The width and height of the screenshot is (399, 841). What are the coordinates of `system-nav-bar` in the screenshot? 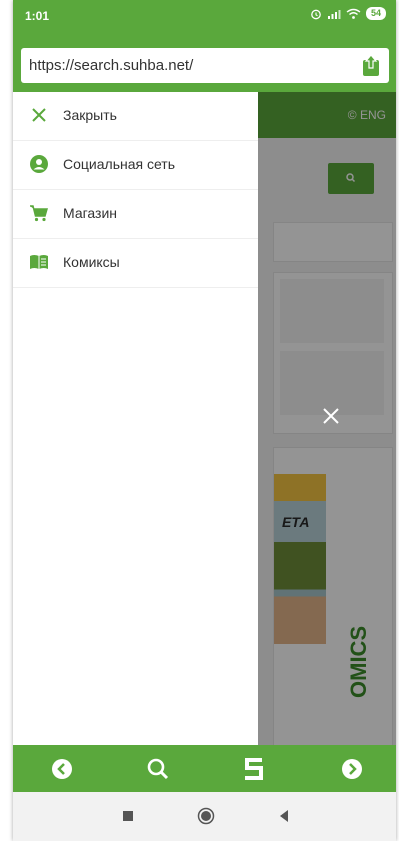 It's located at (204, 816).